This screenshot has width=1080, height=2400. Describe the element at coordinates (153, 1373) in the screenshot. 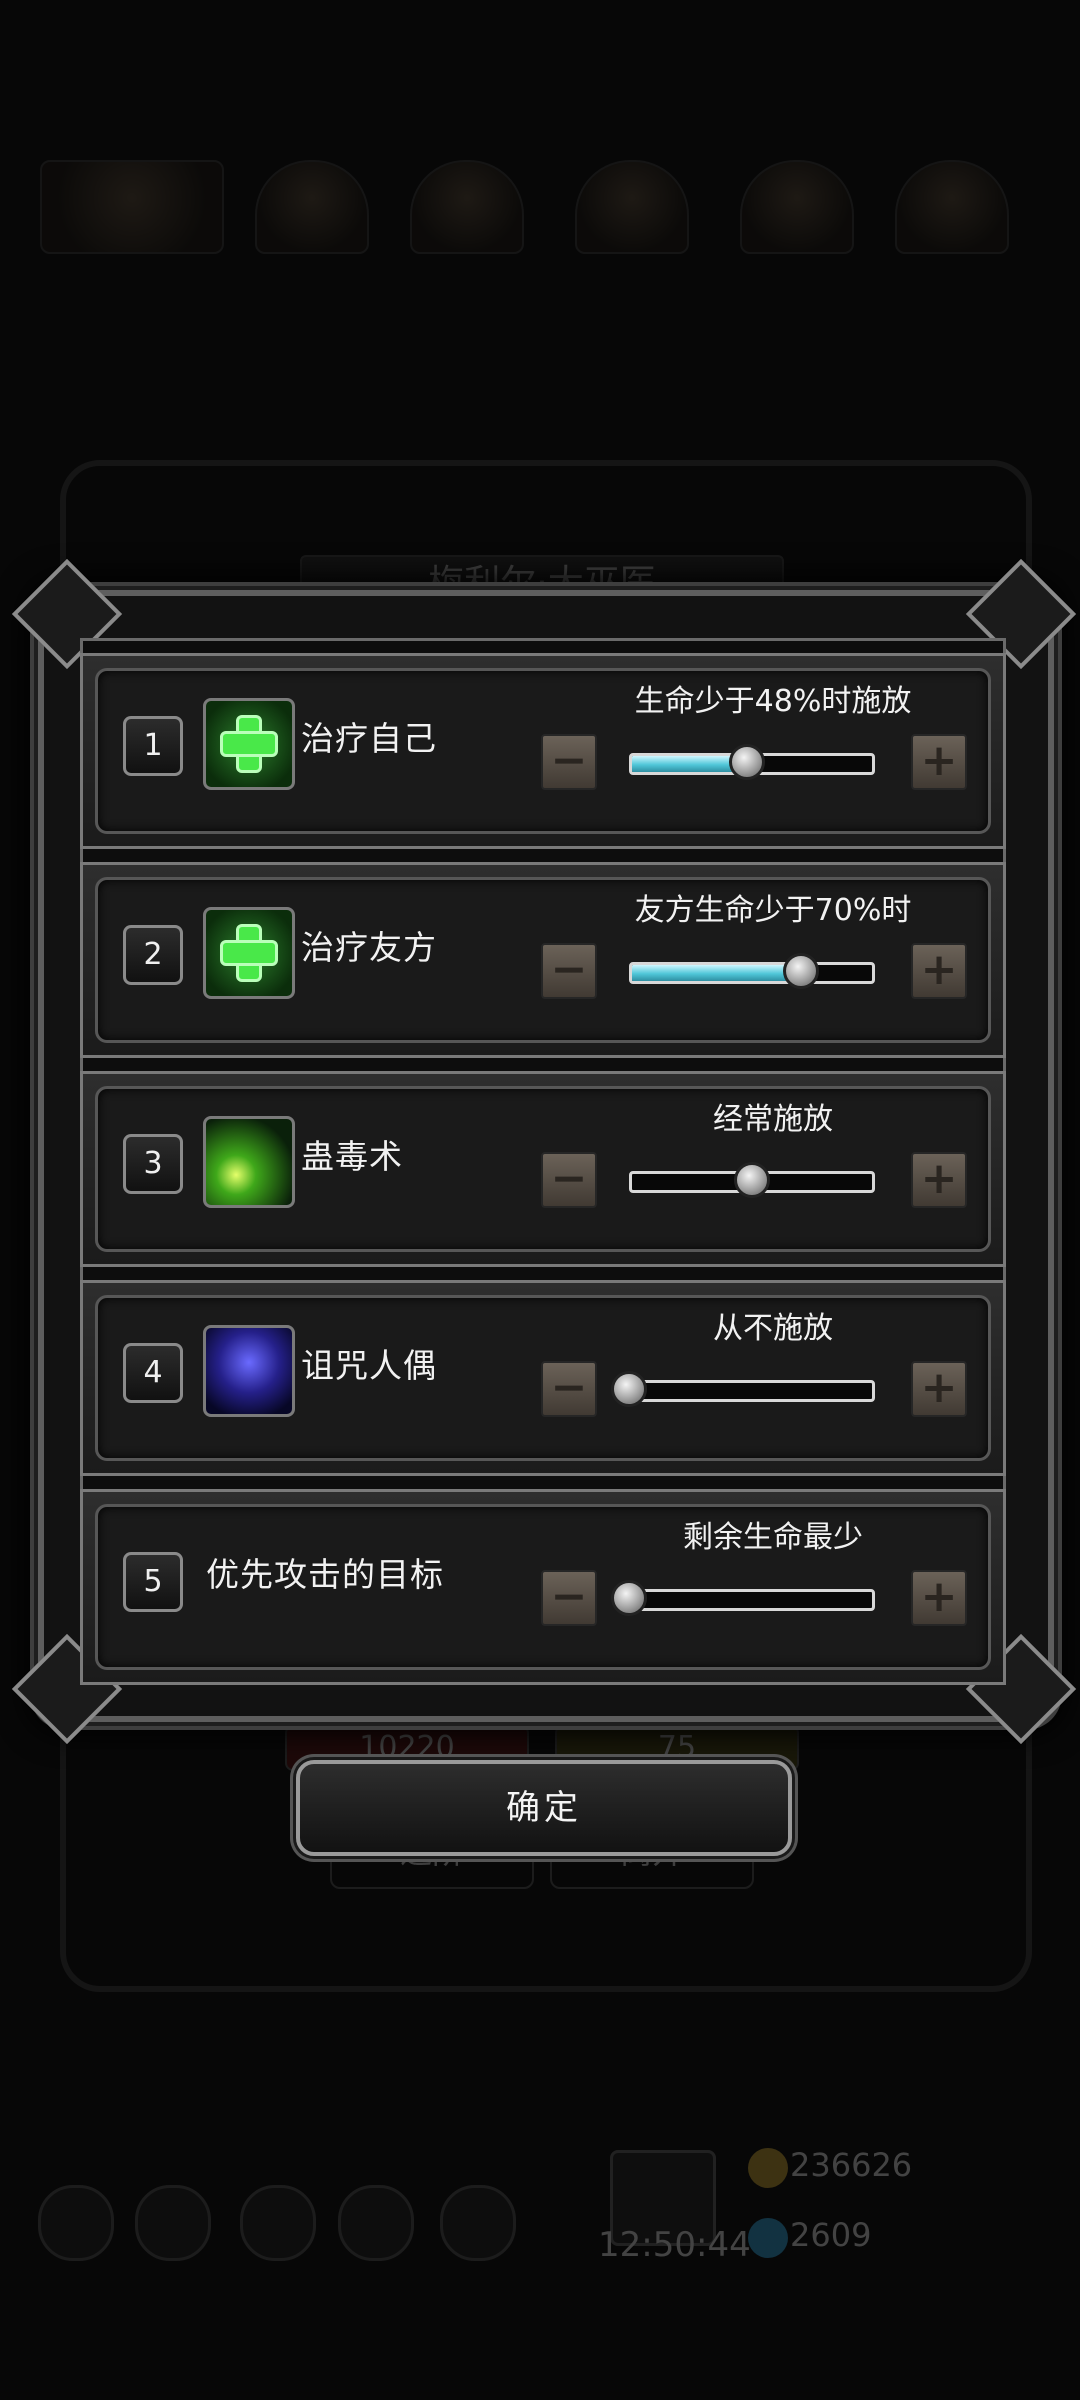

I see `priority-number: 4` at that location.